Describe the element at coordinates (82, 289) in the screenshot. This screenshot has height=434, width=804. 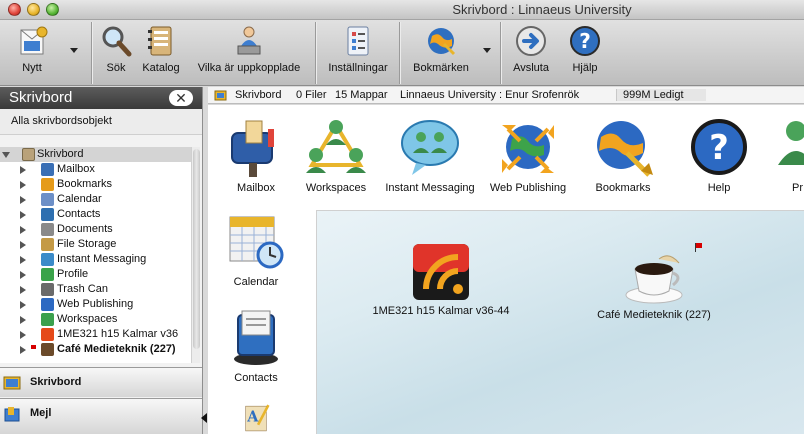
I see `tree-item-label: Trash Can` at that location.